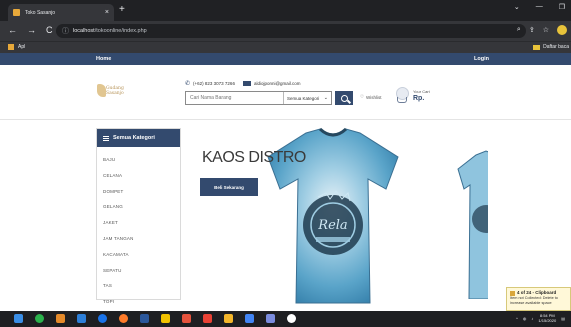 This screenshot has width=571, height=327. I want to click on minimize-button: —, so click(539, 7).